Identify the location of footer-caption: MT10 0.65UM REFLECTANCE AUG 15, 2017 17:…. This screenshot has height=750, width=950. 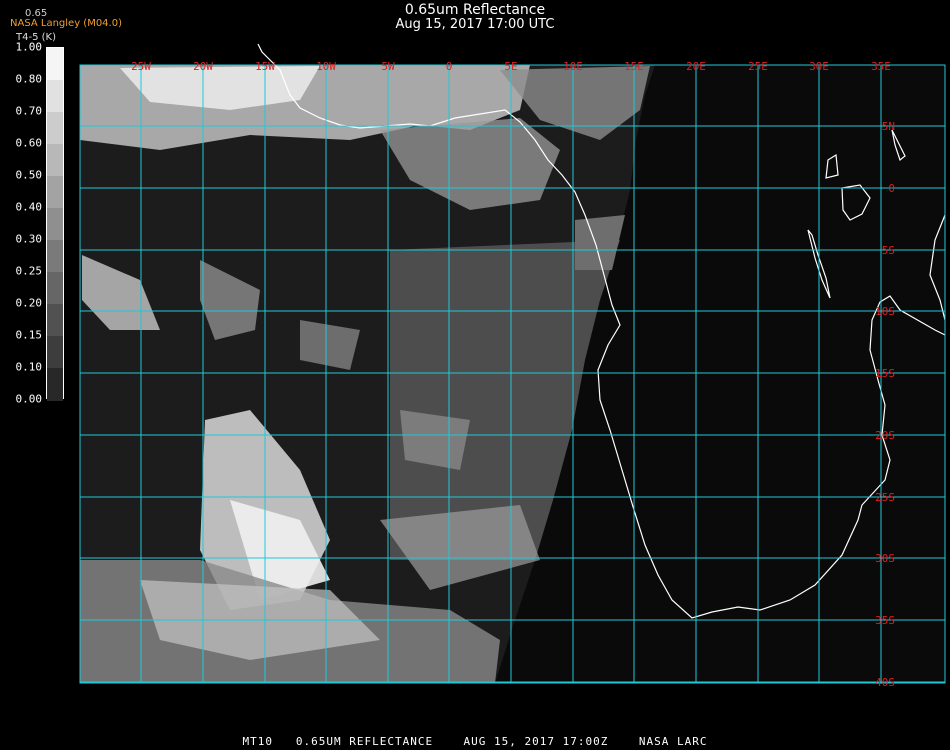
(475, 741).